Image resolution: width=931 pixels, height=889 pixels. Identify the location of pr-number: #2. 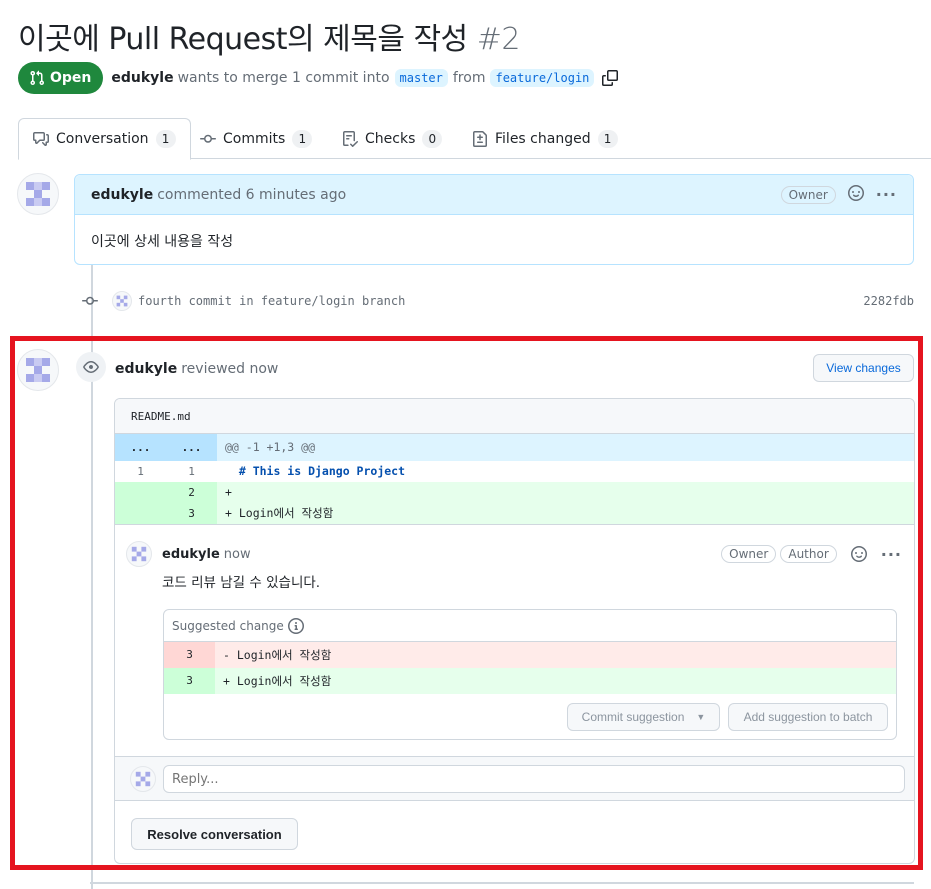
(498, 39).